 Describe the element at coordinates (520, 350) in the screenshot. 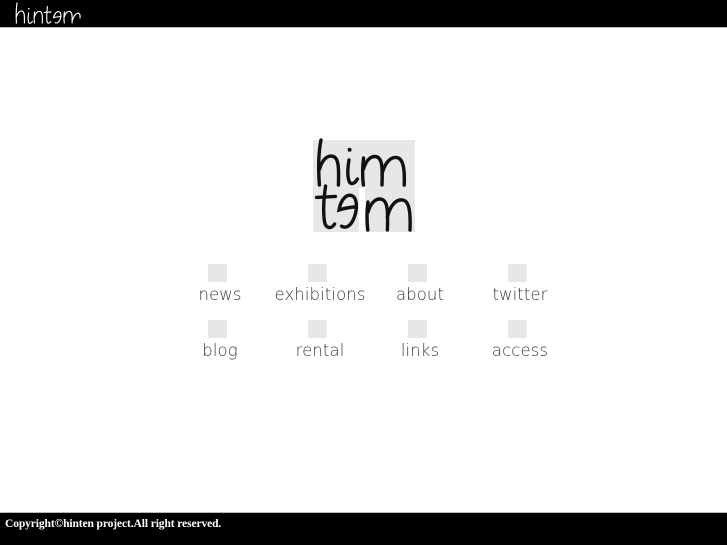

I see `menu-label: access` at that location.